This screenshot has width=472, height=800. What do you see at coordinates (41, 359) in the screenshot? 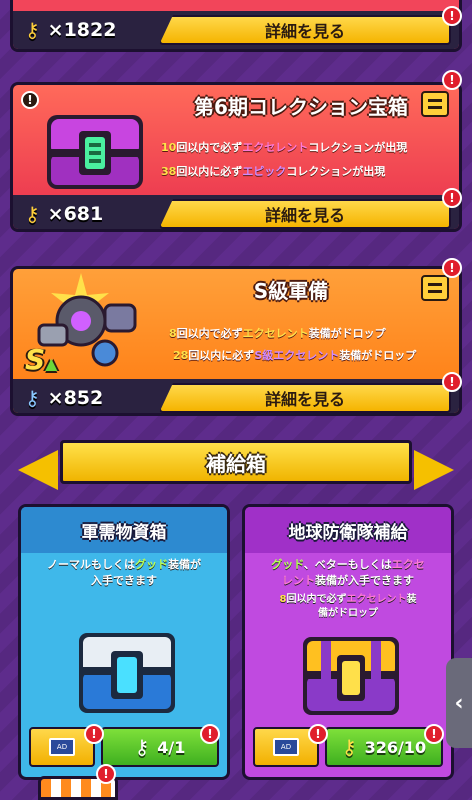
I see `grade-s-icon: S▲` at bounding box center [41, 359].